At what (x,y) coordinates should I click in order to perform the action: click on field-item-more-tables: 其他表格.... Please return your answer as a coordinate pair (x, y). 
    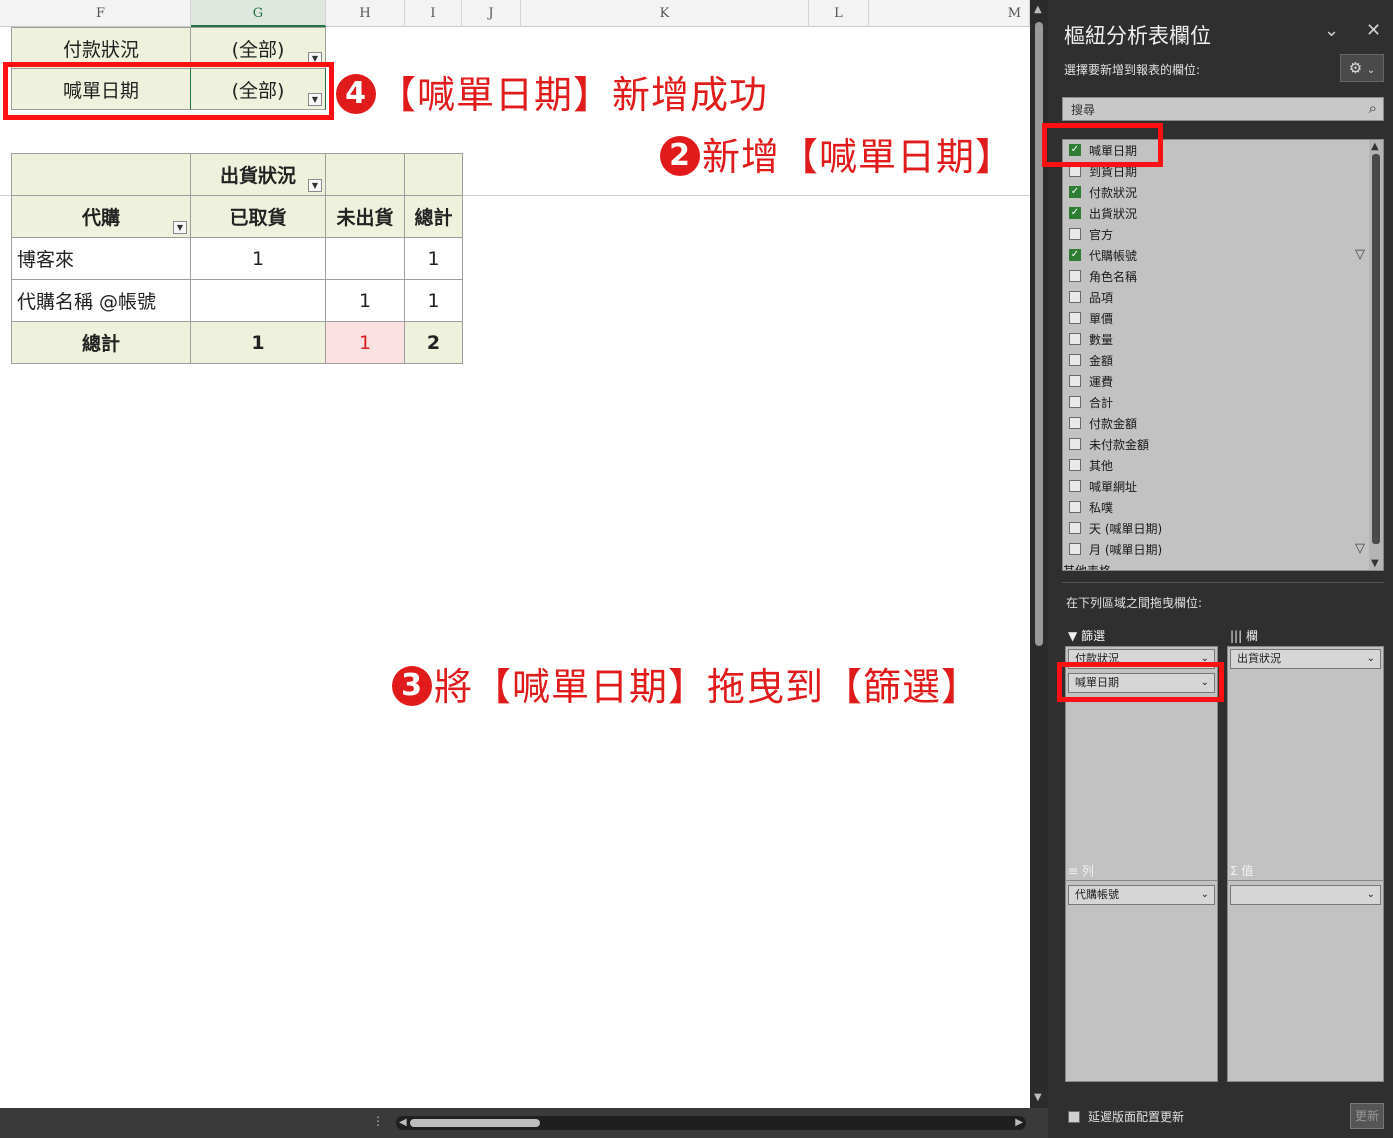
    Looking at the image, I should click on (1092, 565).